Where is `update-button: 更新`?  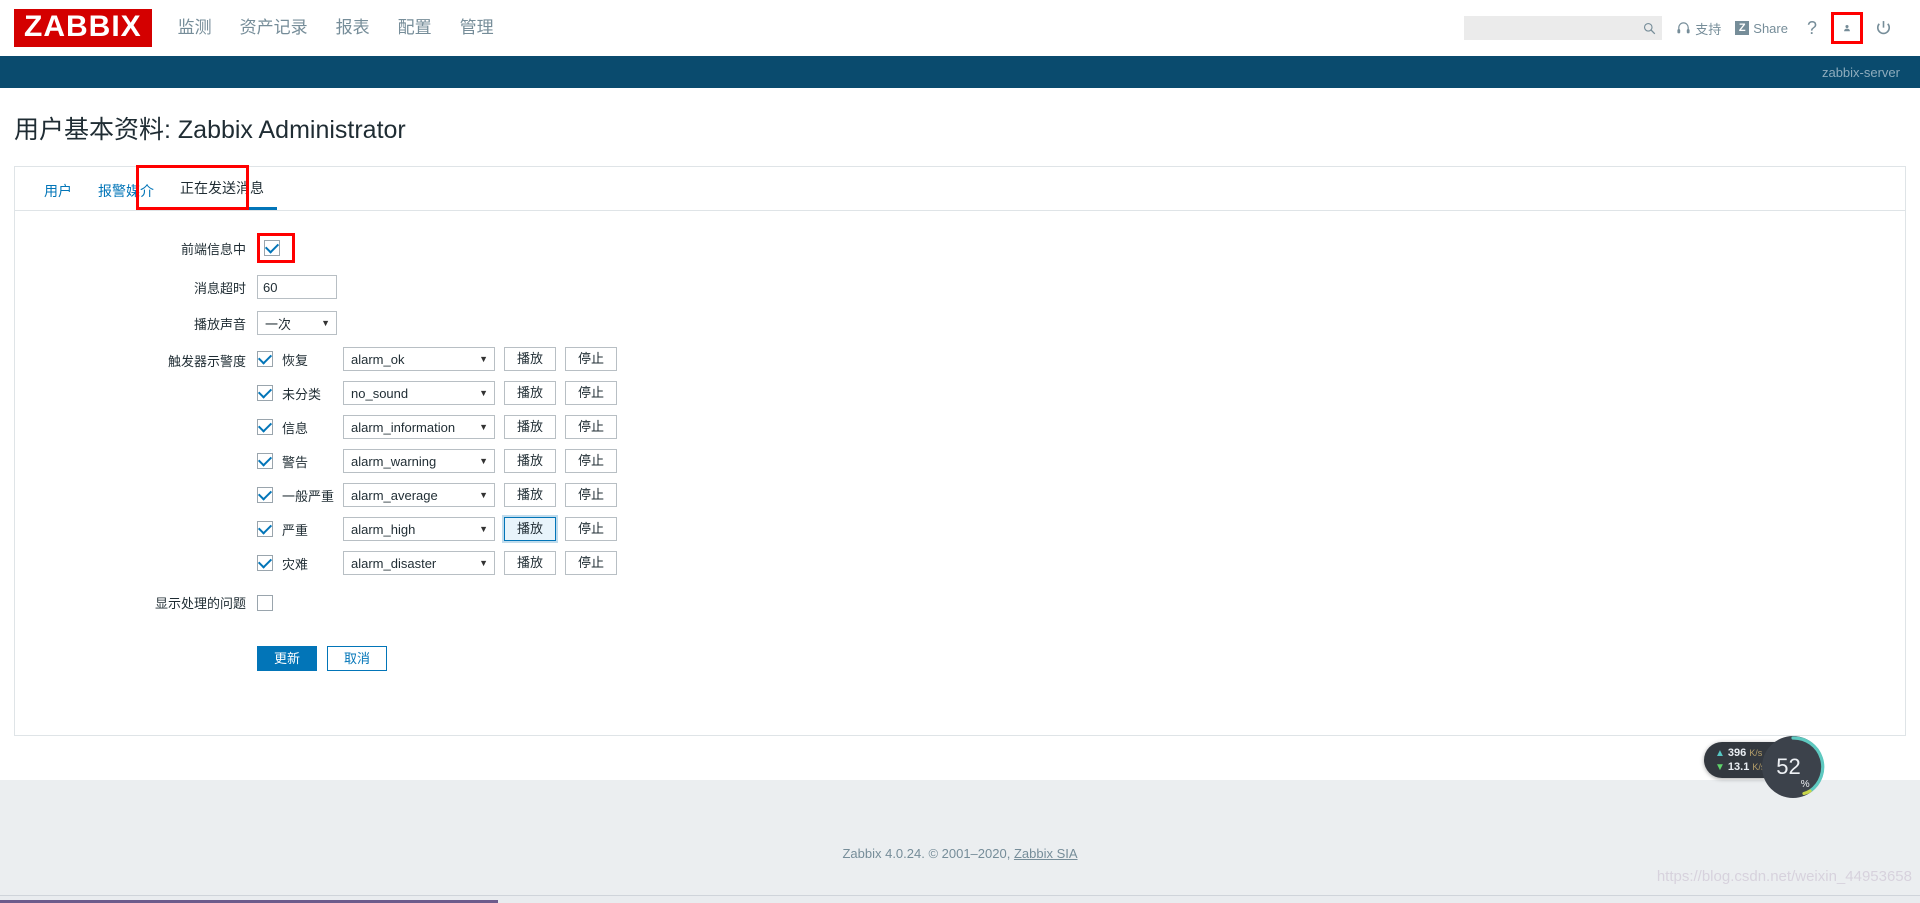 update-button: 更新 is located at coordinates (287, 658).